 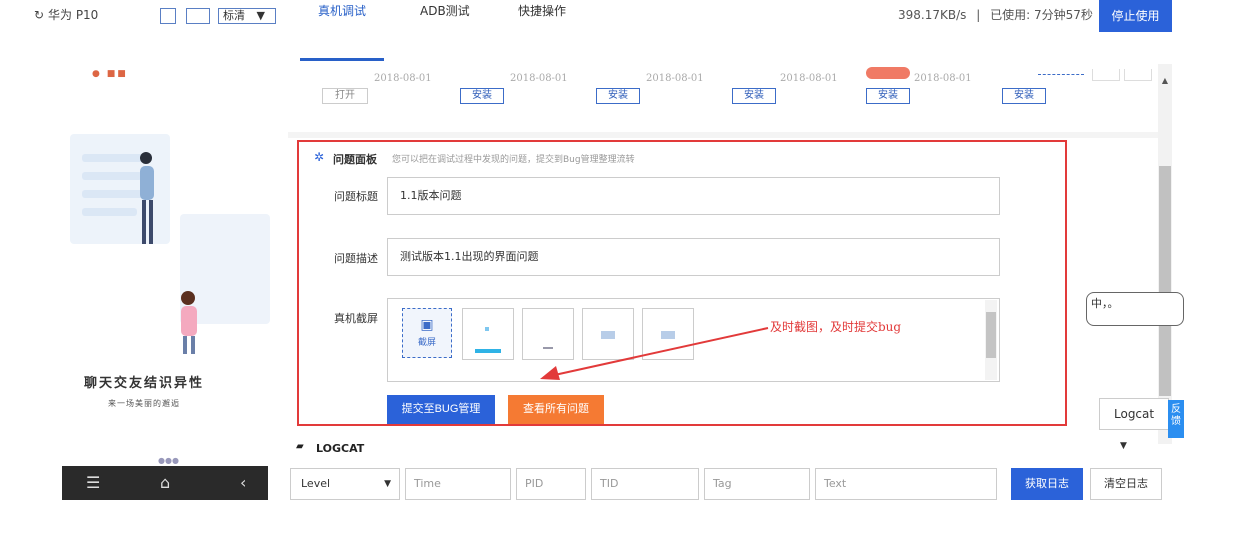 I want to click on phone-slogan: 聊天交友结识异性, so click(x=143, y=383).